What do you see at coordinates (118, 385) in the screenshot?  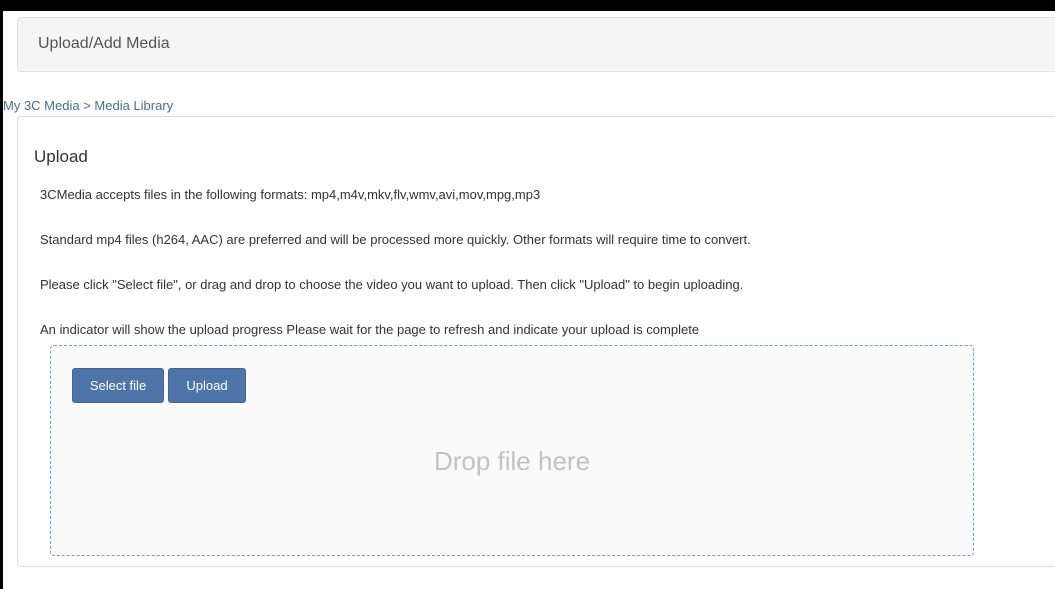 I see `select-file-button: Select file` at bounding box center [118, 385].